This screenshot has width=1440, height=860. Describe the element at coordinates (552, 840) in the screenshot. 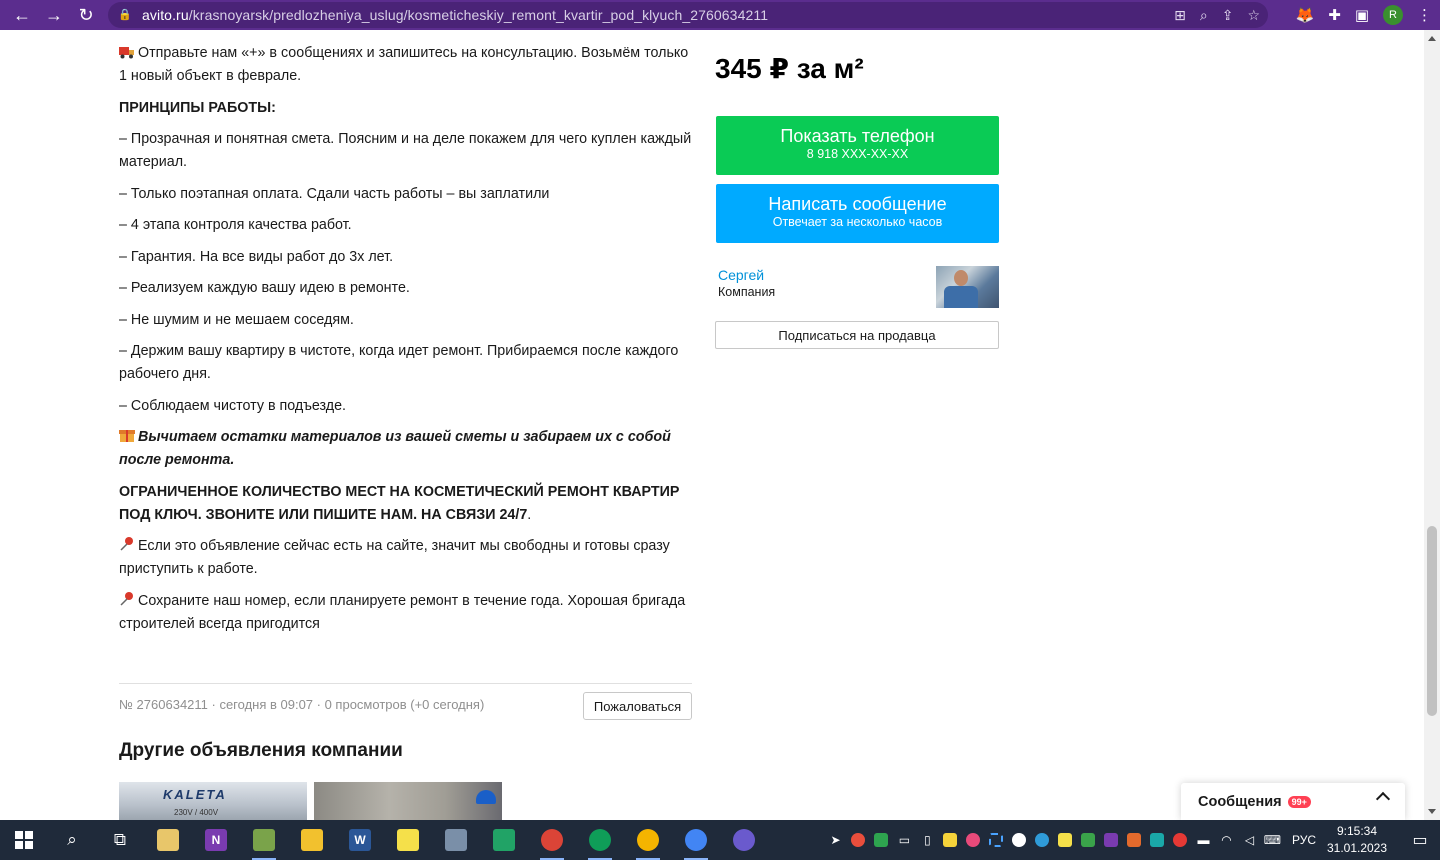

I see `chrome-icon` at that location.